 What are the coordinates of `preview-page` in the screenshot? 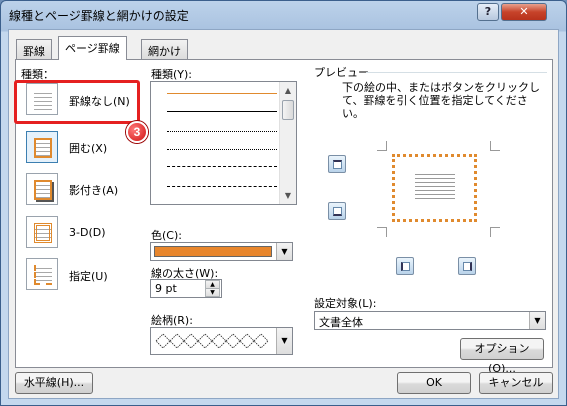 It's located at (434, 188).